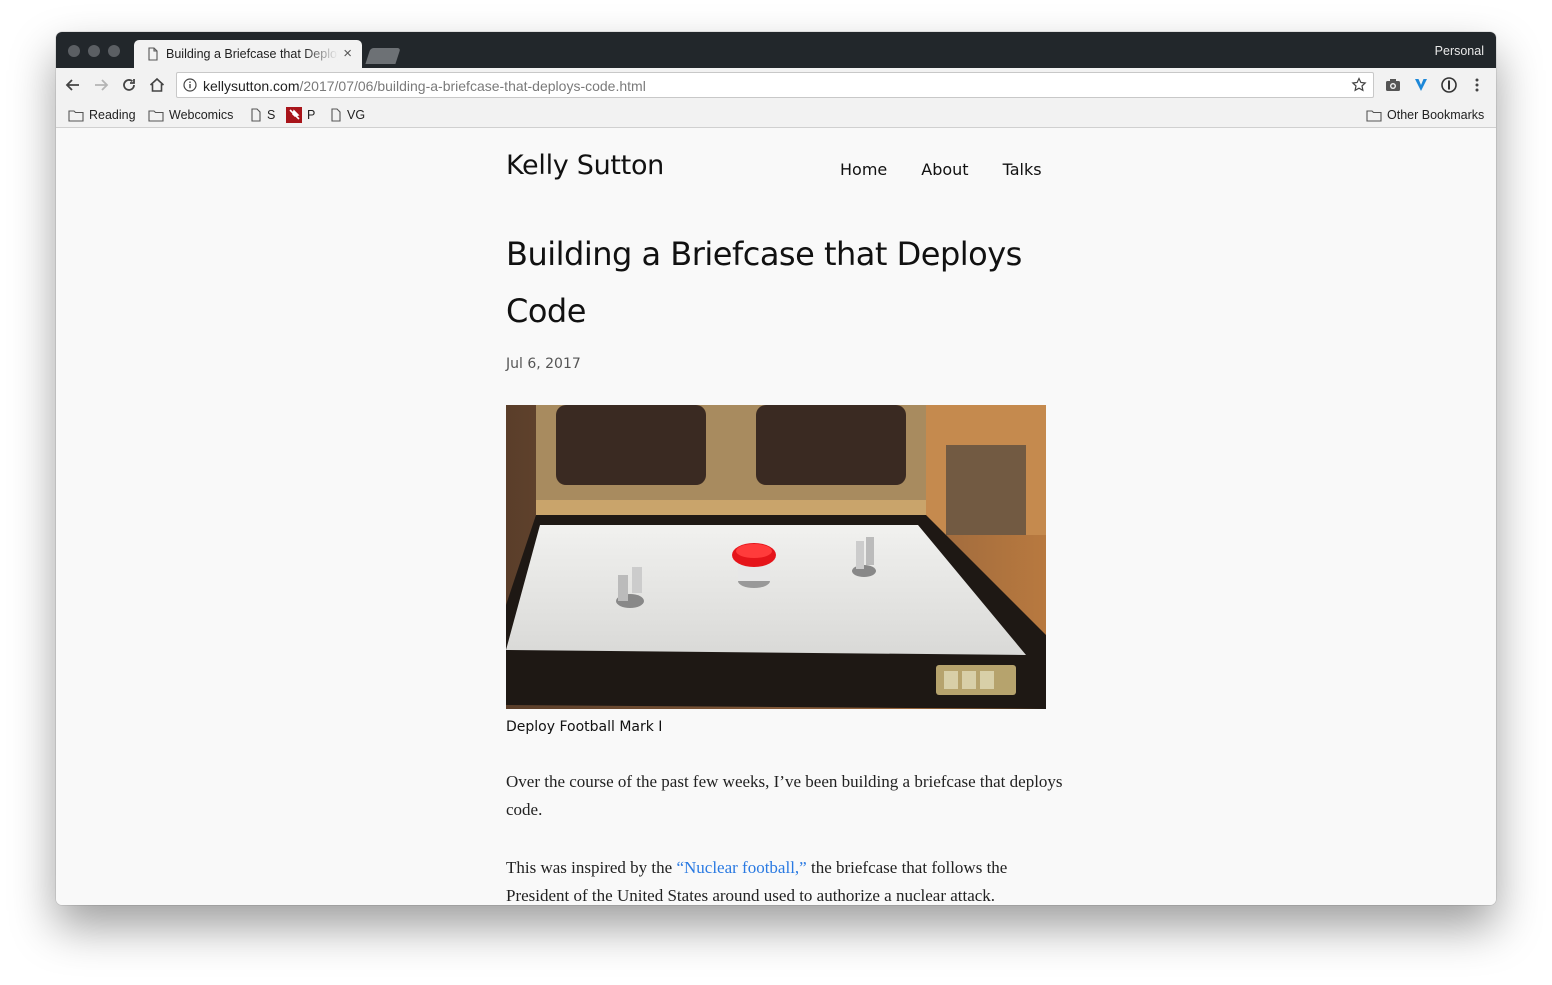 Image resolution: width=1552 pixels, height=985 pixels. What do you see at coordinates (1449, 85) in the screenshot?
I see `password-manager-icon` at bounding box center [1449, 85].